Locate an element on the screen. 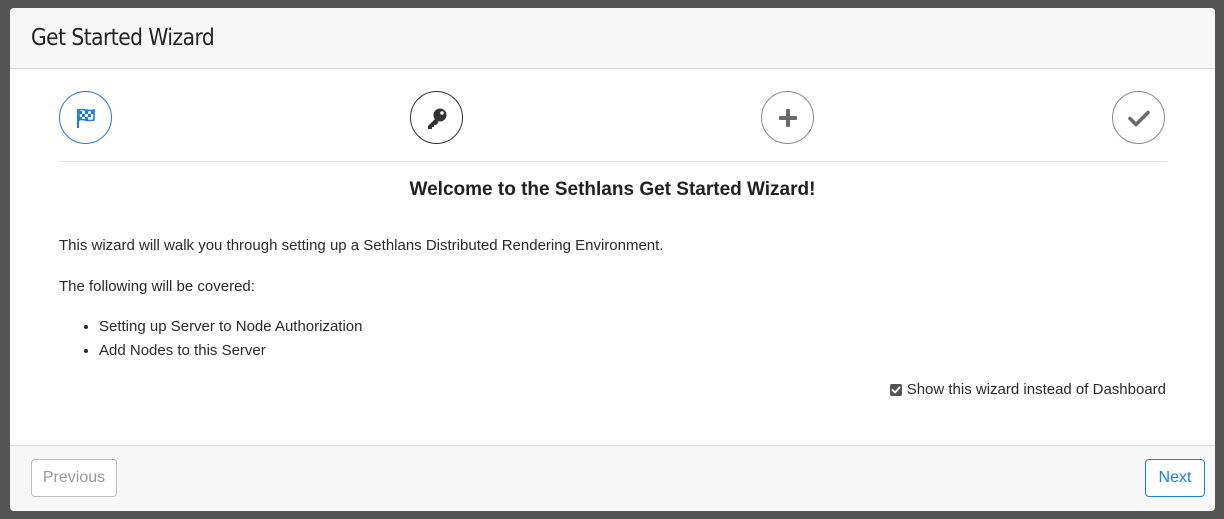  show-wizard-option: Show this wizard instead of Dashboard is located at coordinates (1027, 389).